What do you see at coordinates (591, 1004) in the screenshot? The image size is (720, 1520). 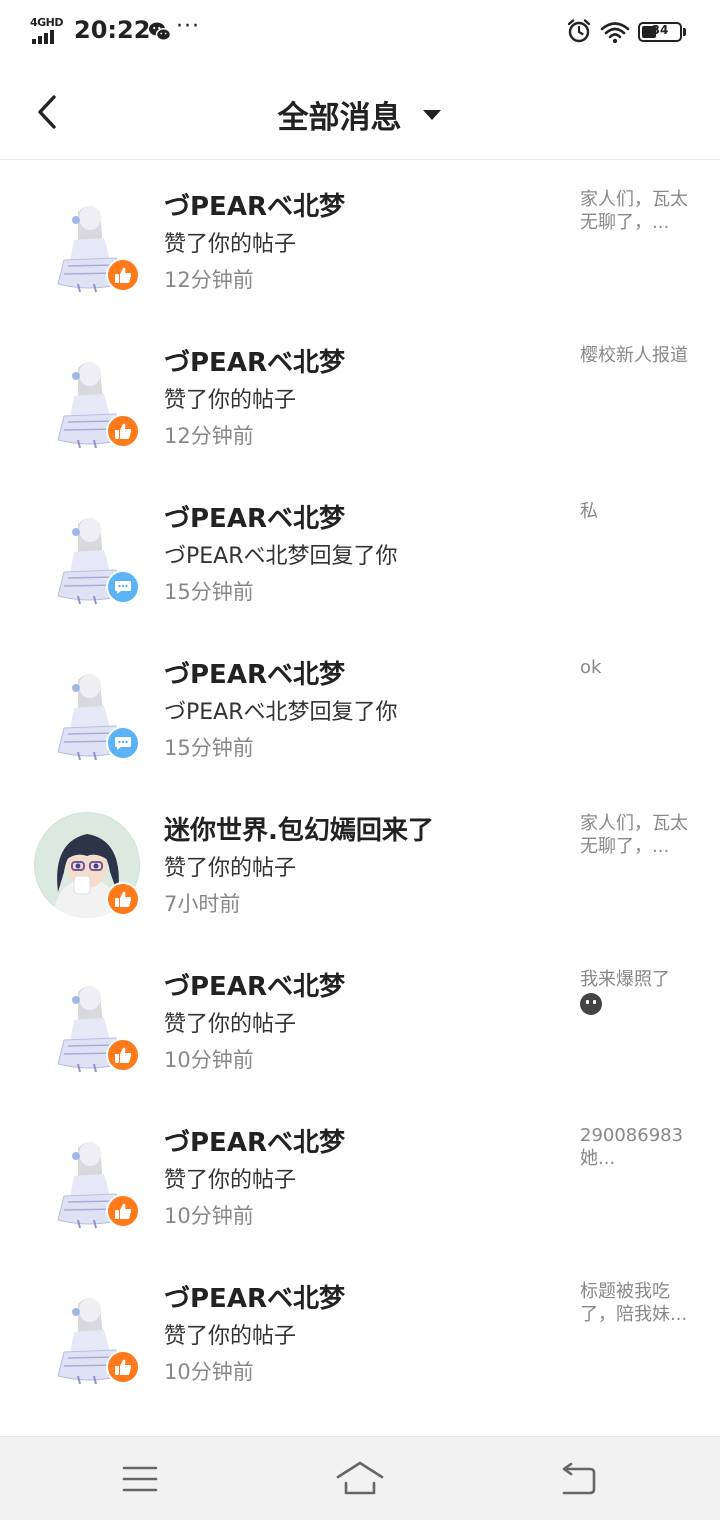 I see `emoji-icon` at bounding box center [591, 1004].